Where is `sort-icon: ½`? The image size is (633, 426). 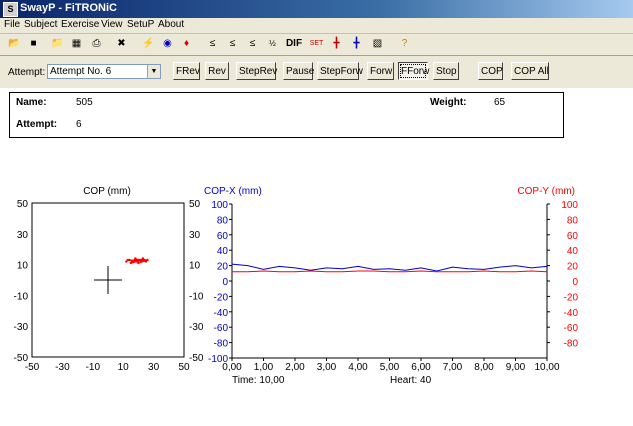 sort-icon: ½ is located at coordinates (272, 44).